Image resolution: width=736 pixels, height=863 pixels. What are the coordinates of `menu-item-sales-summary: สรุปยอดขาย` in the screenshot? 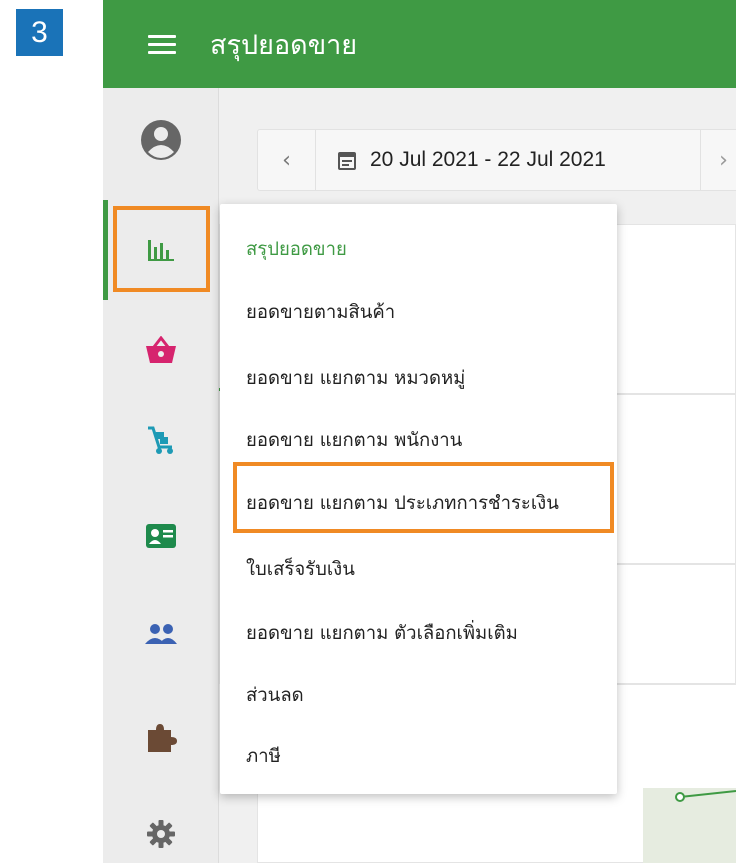 It's located at (418, 249).